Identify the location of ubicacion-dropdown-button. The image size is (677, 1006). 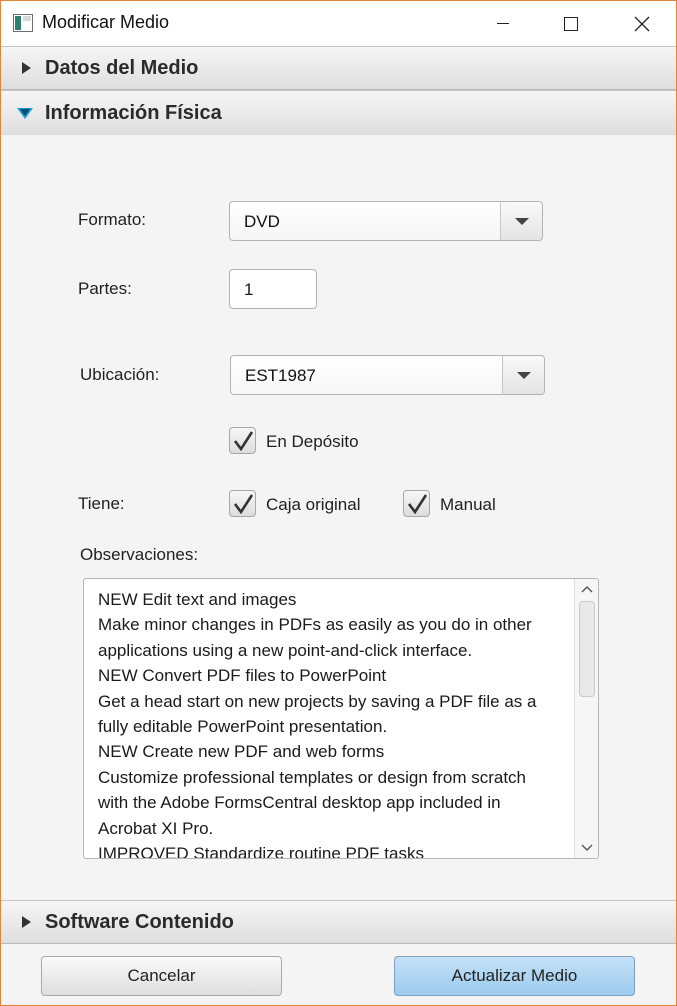
(523, 375).